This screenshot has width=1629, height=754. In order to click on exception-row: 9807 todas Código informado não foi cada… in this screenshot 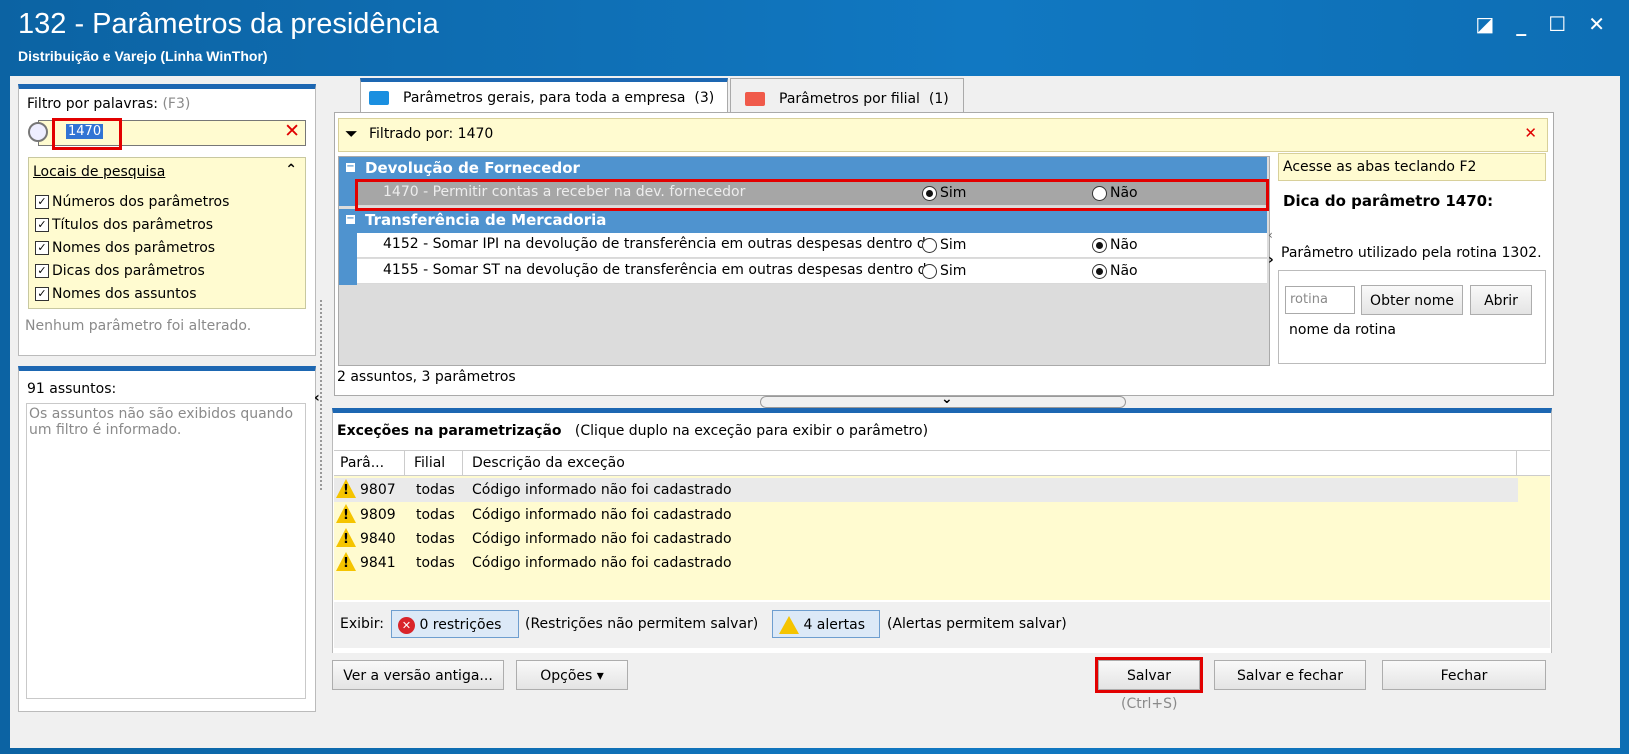, I will do `click(926, 490)`.